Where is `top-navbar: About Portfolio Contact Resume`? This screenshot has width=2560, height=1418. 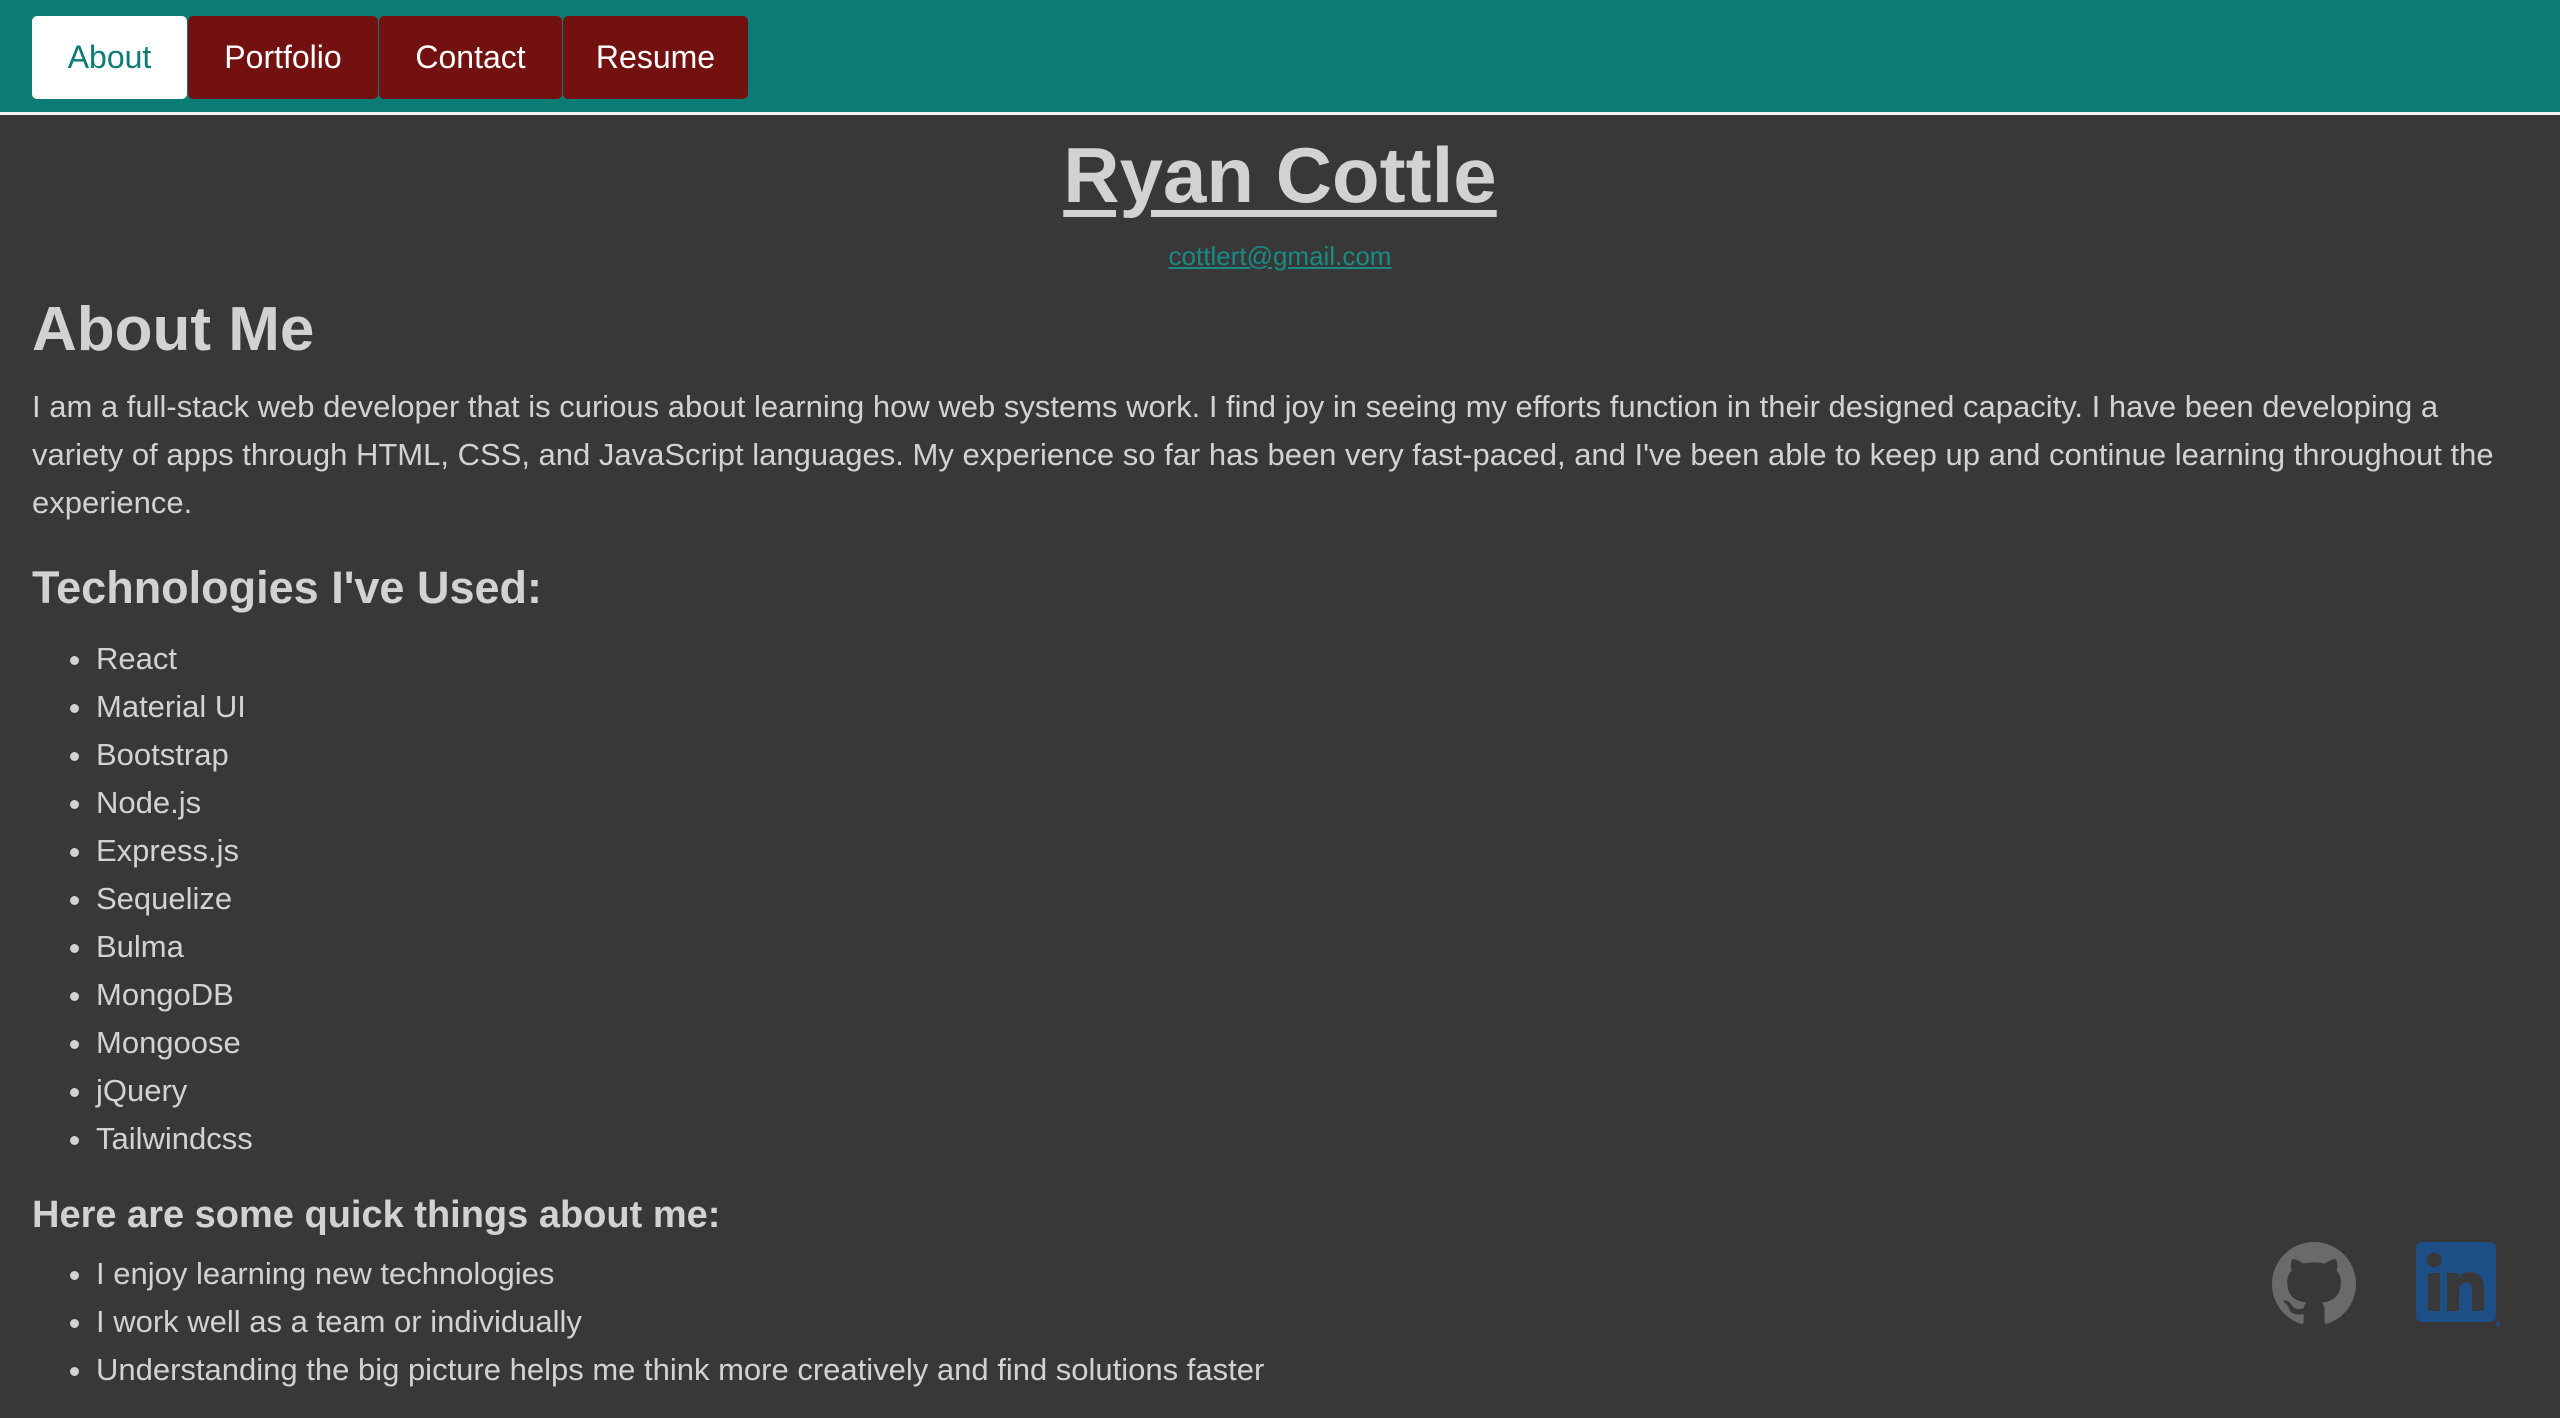 top-navbar: About Portfolio Contact Resume is located at coordinates (1280, 57).